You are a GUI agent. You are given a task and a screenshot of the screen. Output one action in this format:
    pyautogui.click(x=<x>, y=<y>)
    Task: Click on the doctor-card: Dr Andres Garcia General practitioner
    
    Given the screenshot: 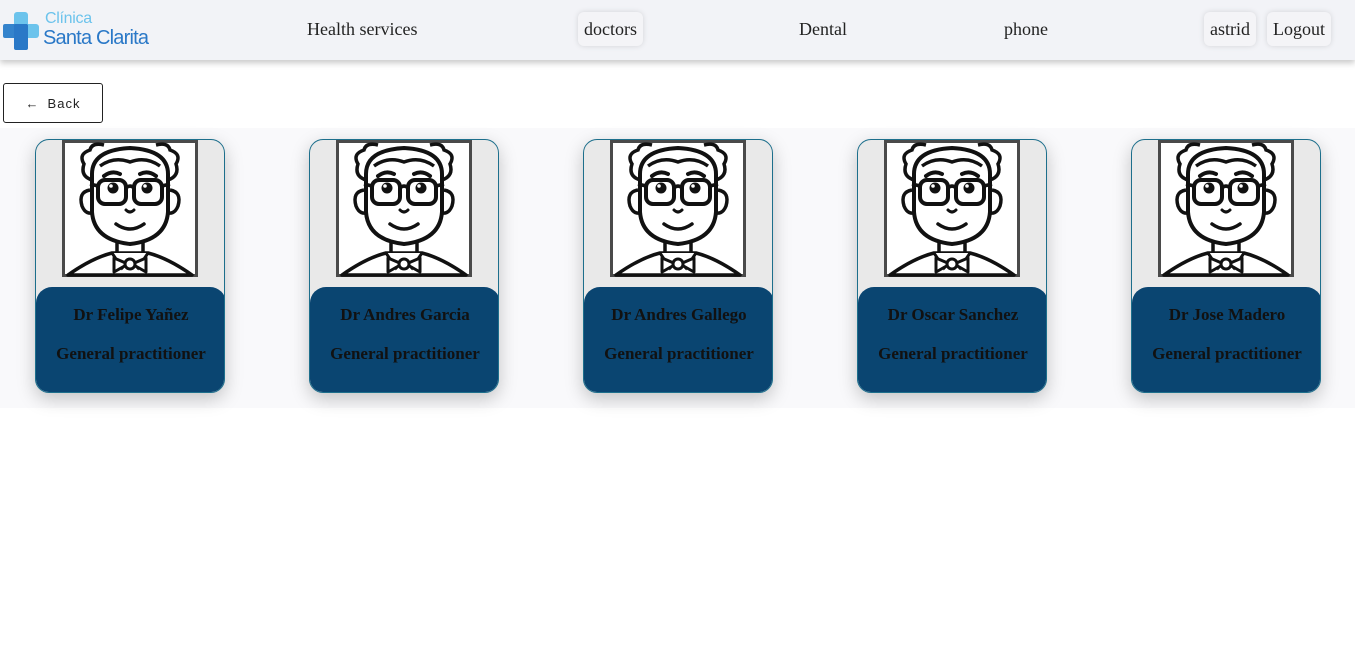 What is the action you would take?
    pyautogui.click(x=404, y=266)
    